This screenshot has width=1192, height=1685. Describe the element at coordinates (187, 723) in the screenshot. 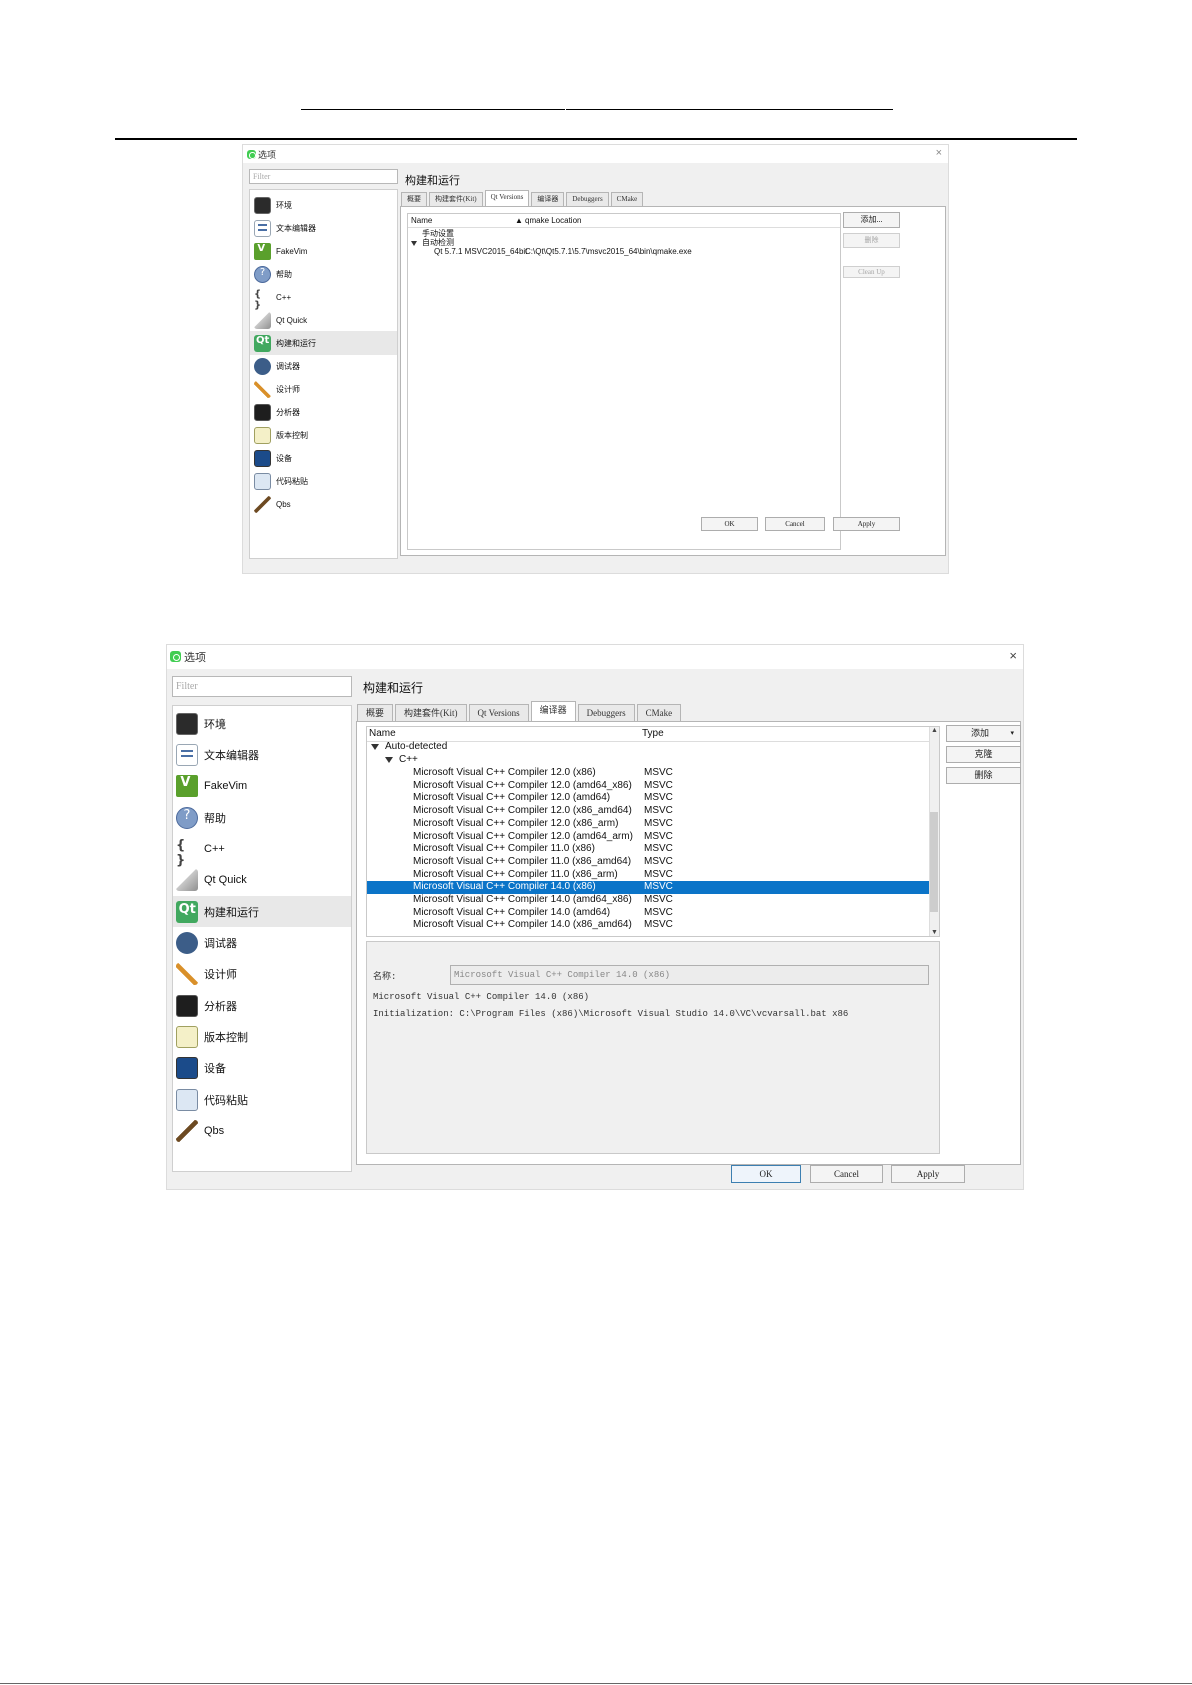

I see `environment-icon` at that location.